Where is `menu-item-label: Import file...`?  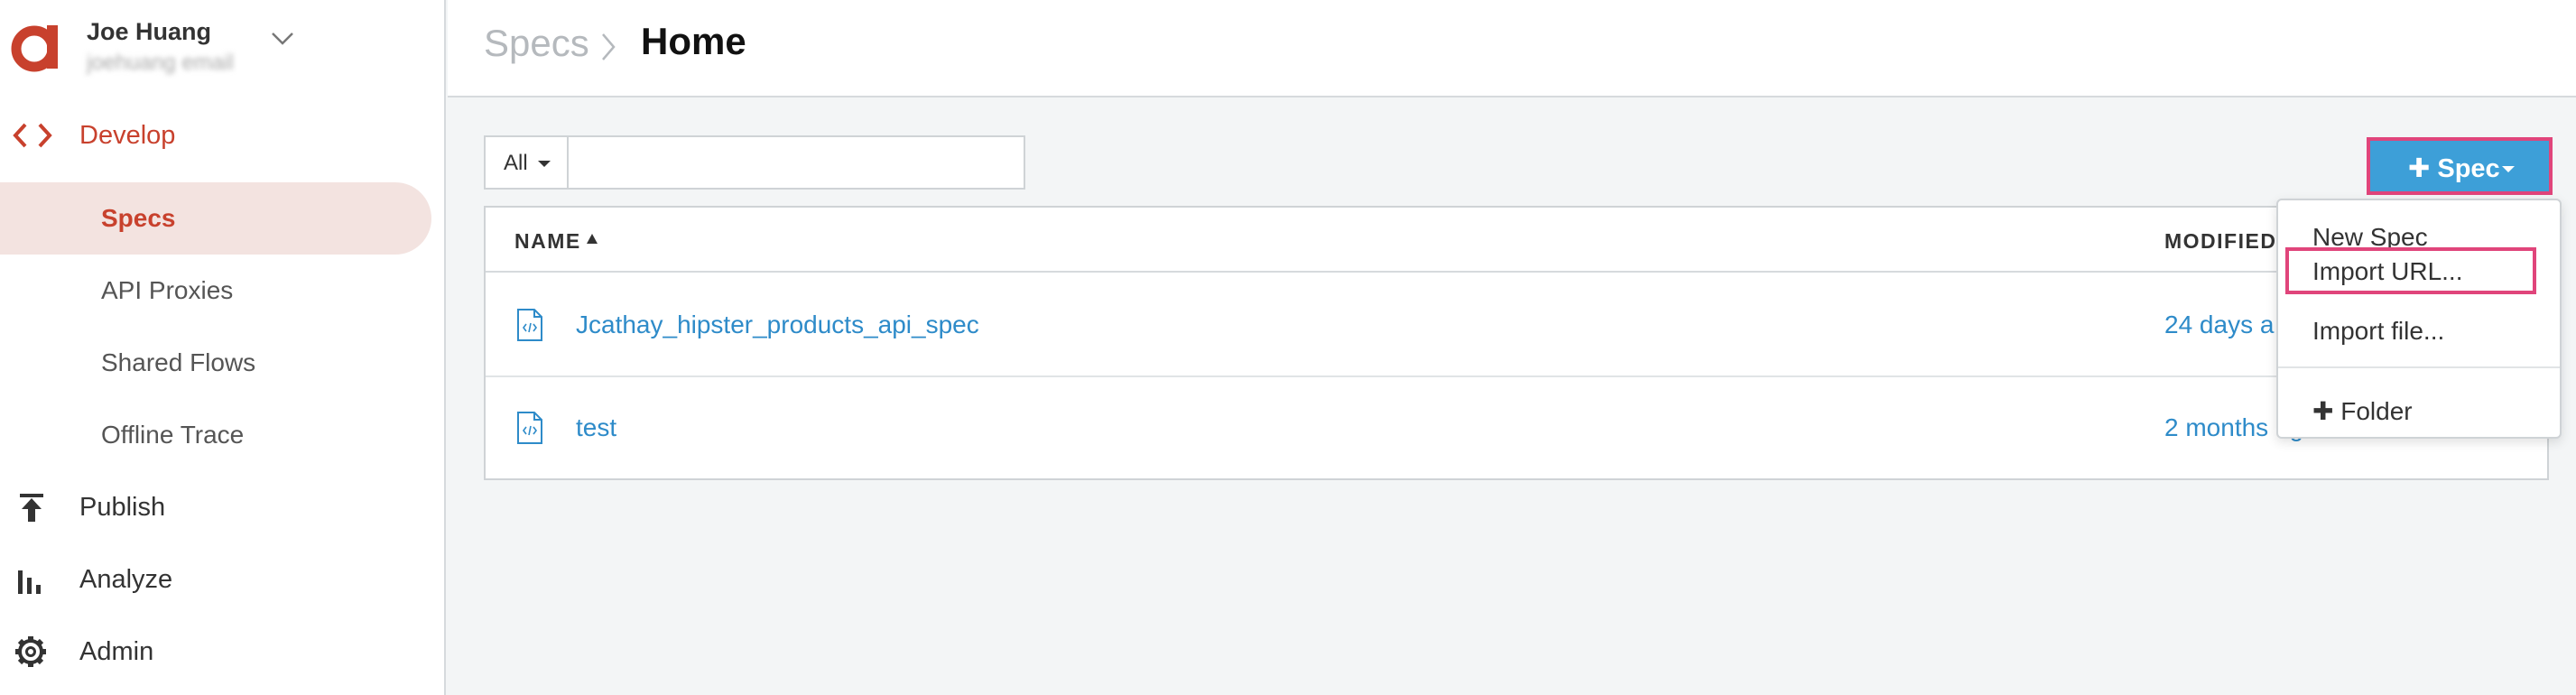
menu-item-label: Import file... is located at coordinates (2378, 331).